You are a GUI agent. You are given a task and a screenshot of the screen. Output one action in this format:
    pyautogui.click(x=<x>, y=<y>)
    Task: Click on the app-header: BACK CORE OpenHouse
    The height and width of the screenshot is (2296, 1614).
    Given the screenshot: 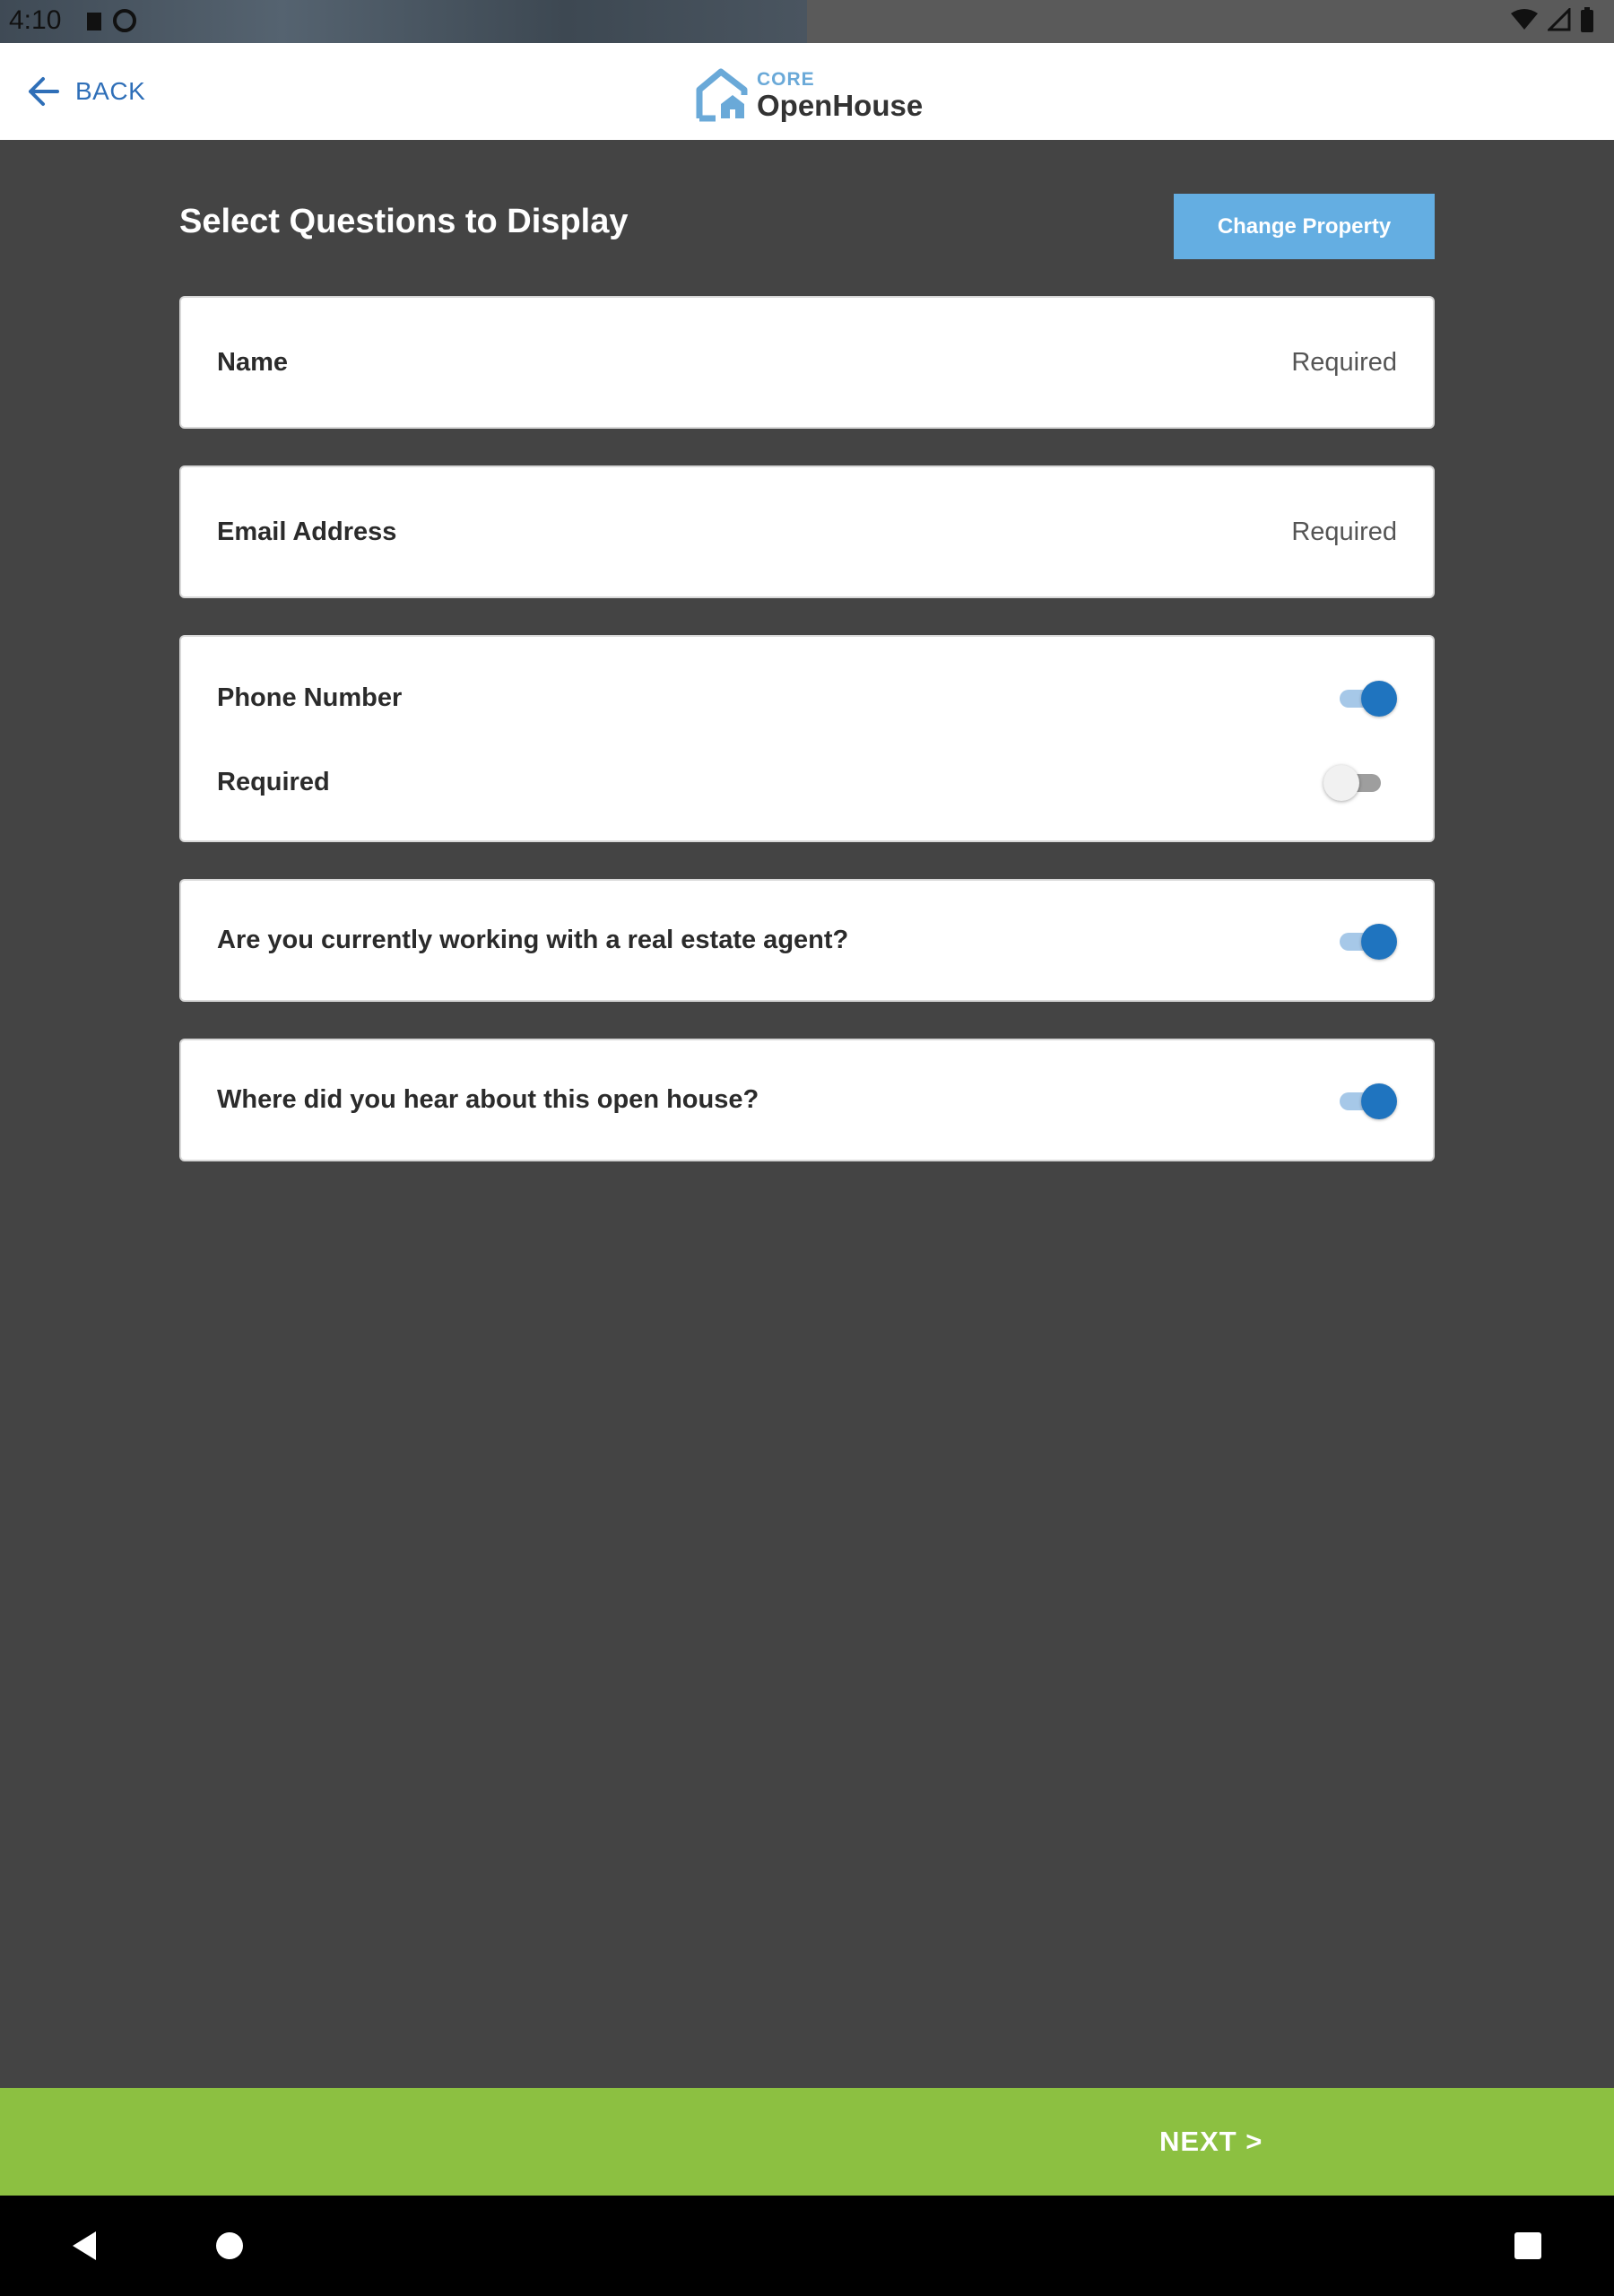 What is the action you would take?
    pyautogui.click(x=807, y=91)
    